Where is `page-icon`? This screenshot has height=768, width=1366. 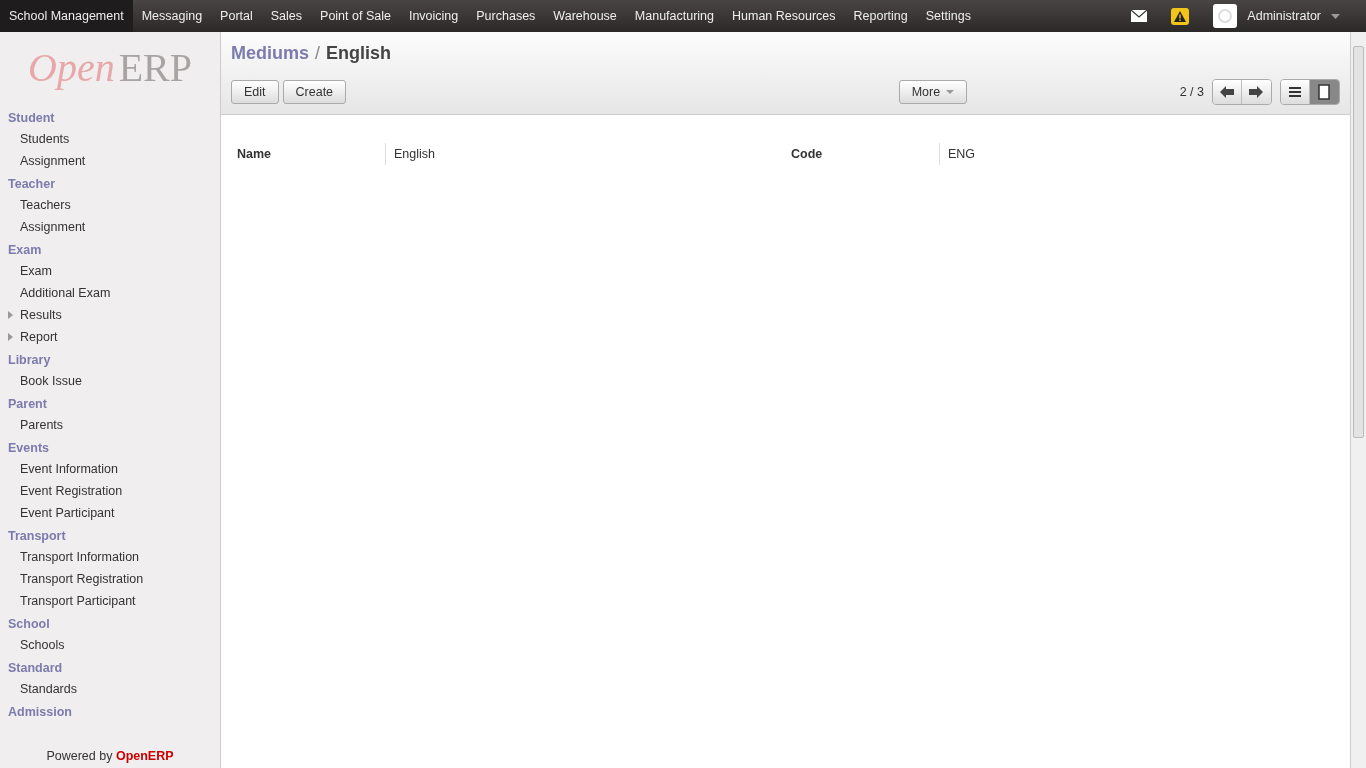 page-icon is located at coordinates (1324, 92).